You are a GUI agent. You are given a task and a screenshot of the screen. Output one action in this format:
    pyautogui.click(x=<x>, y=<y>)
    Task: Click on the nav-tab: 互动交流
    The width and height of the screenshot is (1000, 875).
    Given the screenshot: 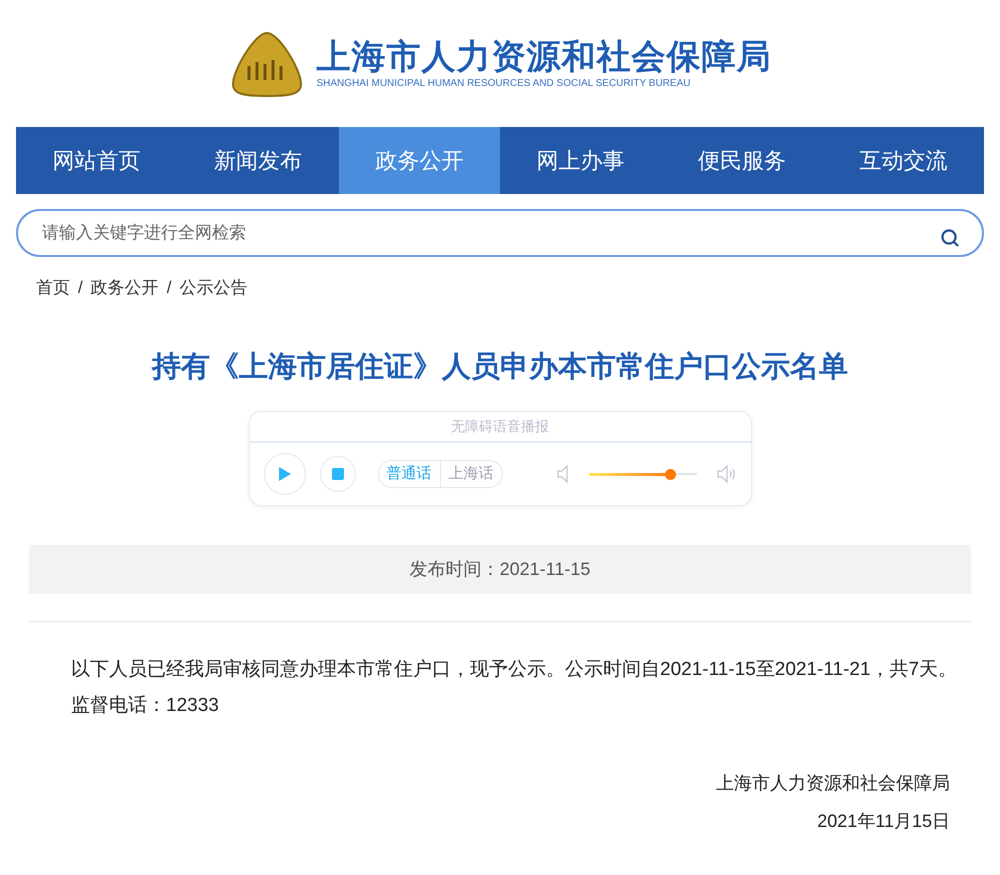 What is the action you would take?
    pyautogui.click(x=903, y=160)
    